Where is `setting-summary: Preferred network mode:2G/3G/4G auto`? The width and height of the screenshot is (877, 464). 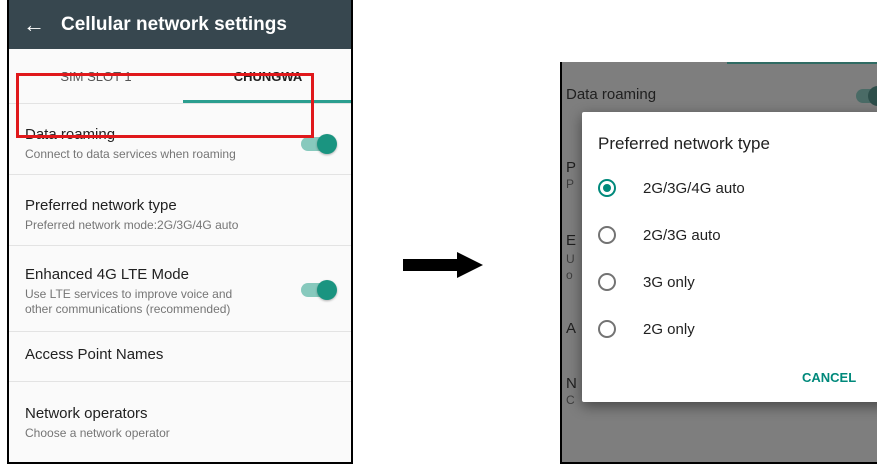
setting-summary: Preferred network mode:2G/3G/4G auto is located at coordinates (132, 225).